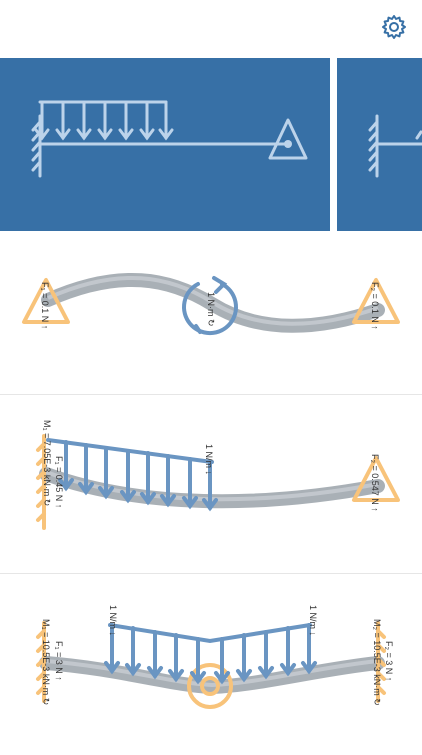 The image size is (422, 755). Describe the element at coordinates (46, 662) in the screenshot. I see `reaction-m1-label: M₁ = 10.5E-3 kN·m ↻` at that location.